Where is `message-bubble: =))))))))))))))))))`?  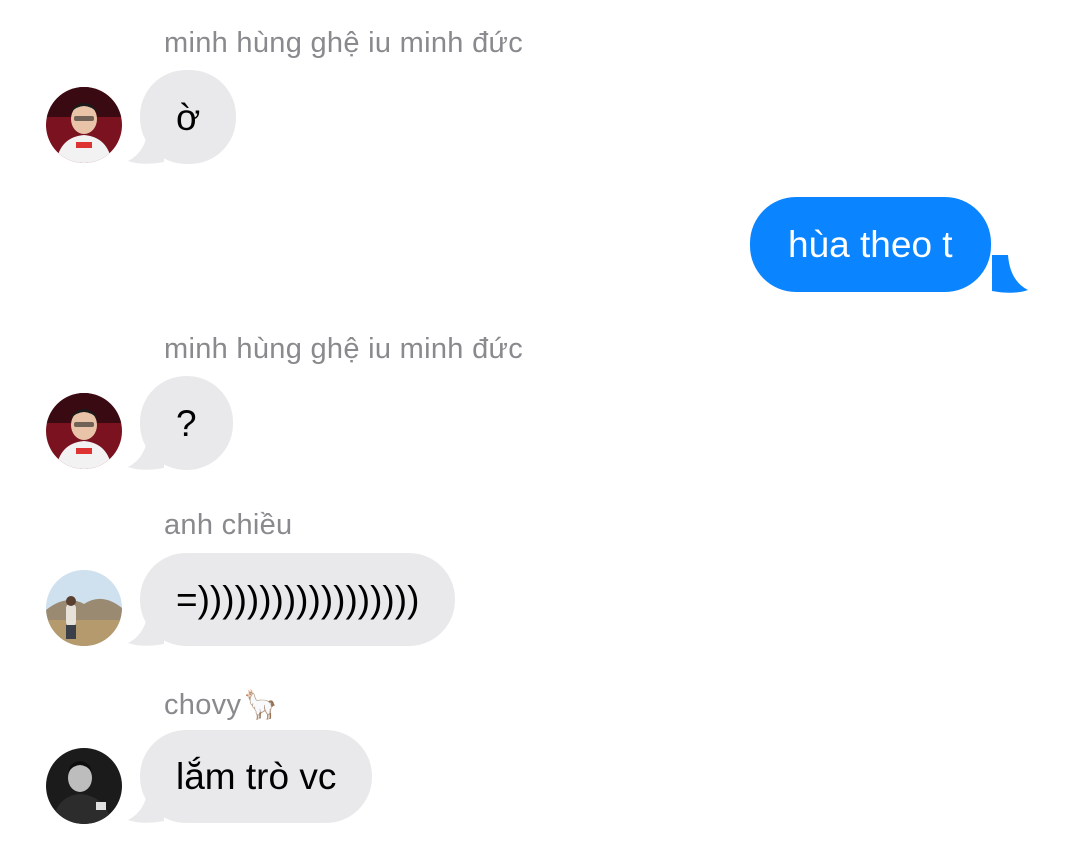
message-bubble: =)))))))))))))))))) is located at coordinates (298, 599).